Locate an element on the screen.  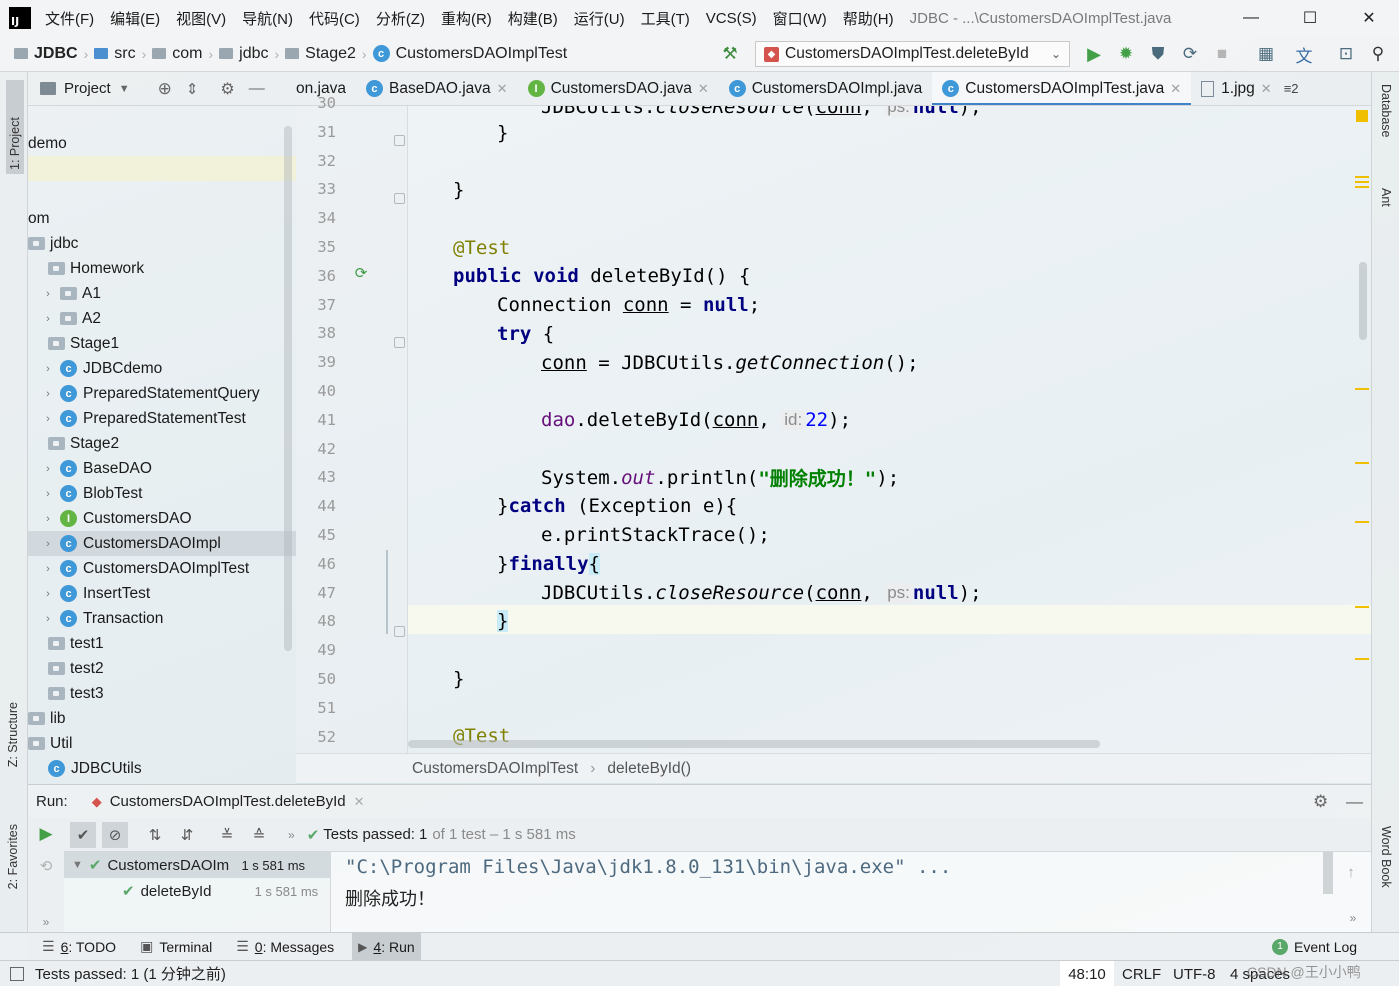
caret-position: 48:10 is located at coordinates (1087, 973).